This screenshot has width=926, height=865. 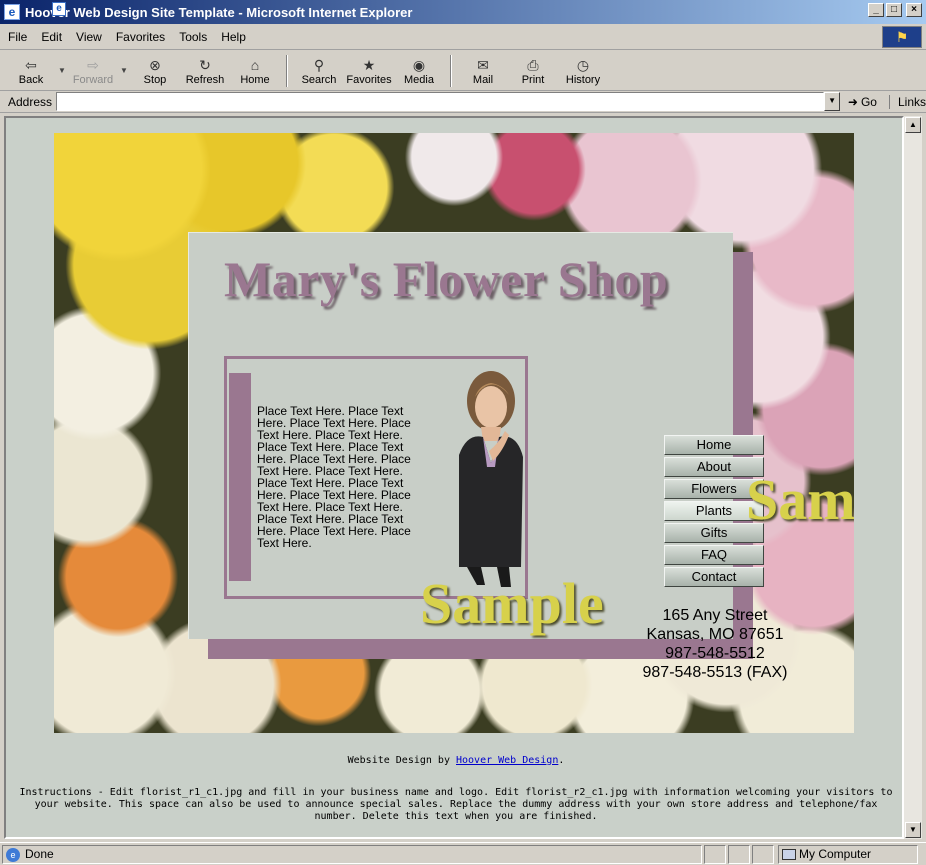 What do you see at coordinates (62, 70) in the screenshot?
I see `back-dropdown-icon: ▼` at bounding box center [62, 70].